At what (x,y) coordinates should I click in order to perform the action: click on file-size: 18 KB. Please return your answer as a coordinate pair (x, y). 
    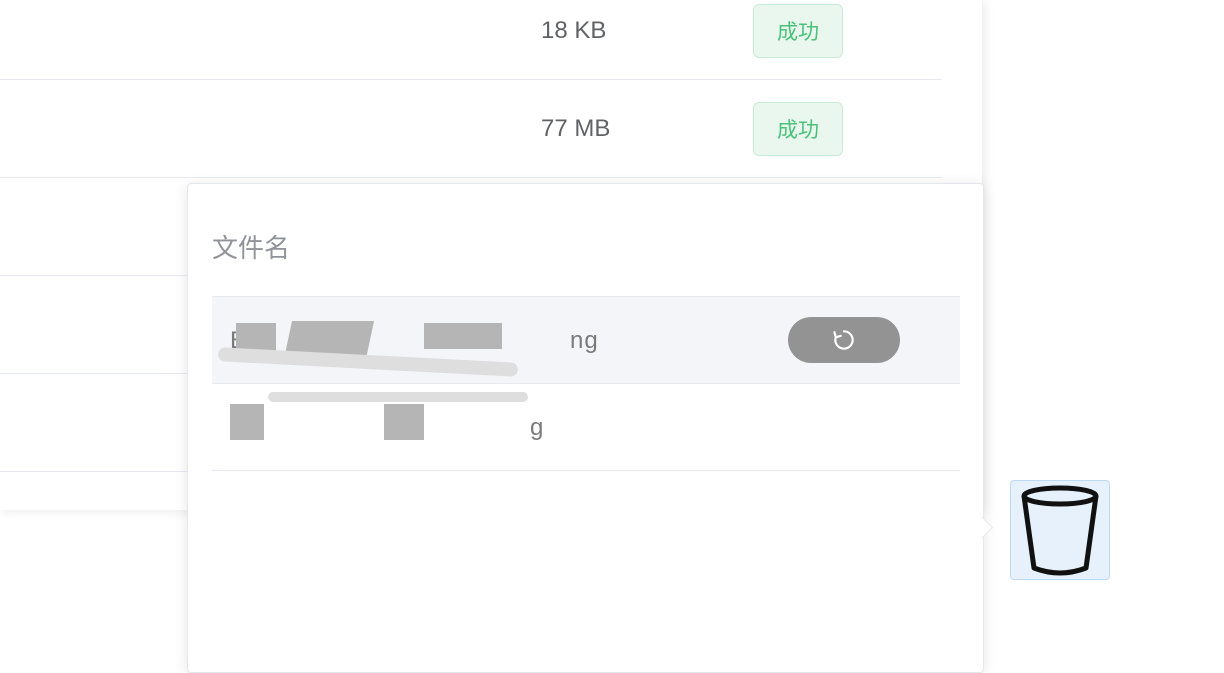
    Looking at the image, I should click on (574, 30).